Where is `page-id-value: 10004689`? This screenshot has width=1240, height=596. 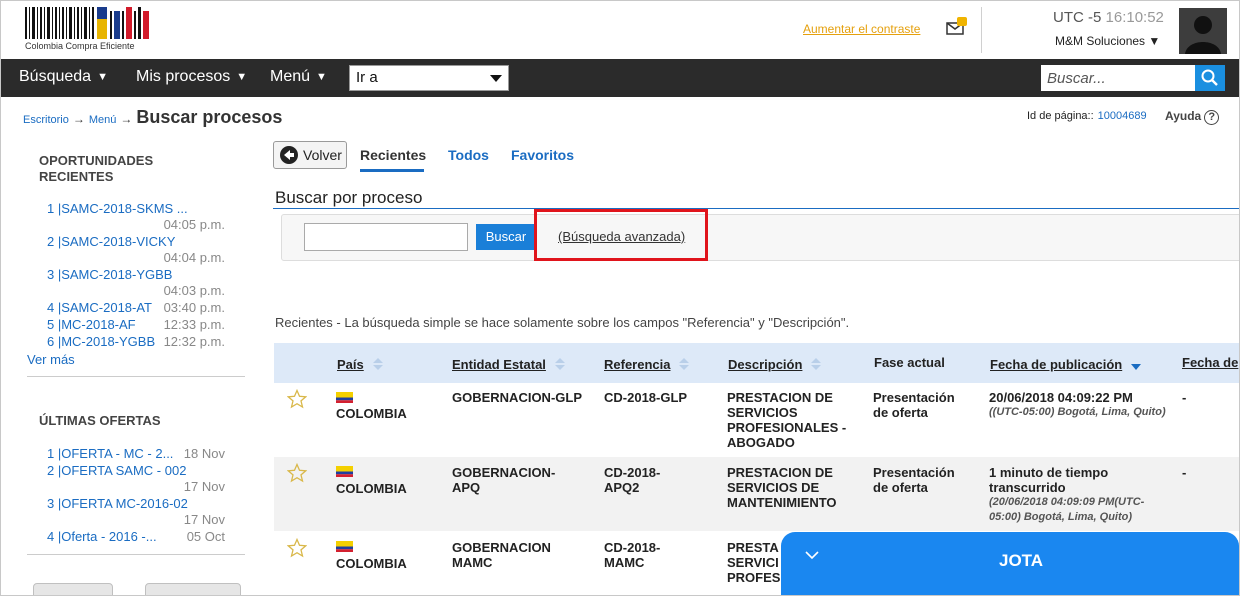
page-id-value: 10004689 is located at coordinates (1122, 116).